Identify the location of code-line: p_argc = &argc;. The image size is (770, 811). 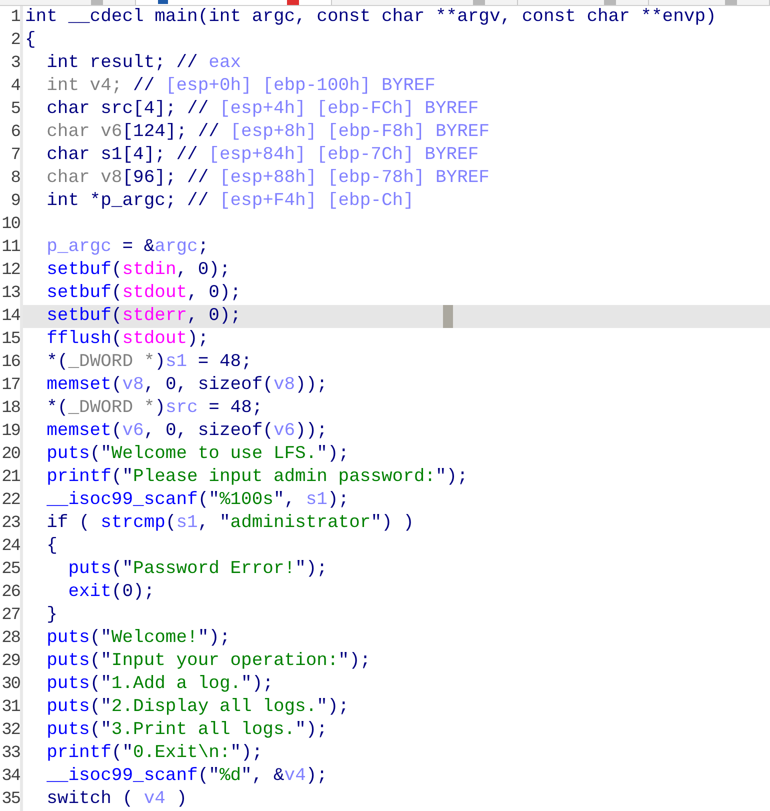
(127, 247).